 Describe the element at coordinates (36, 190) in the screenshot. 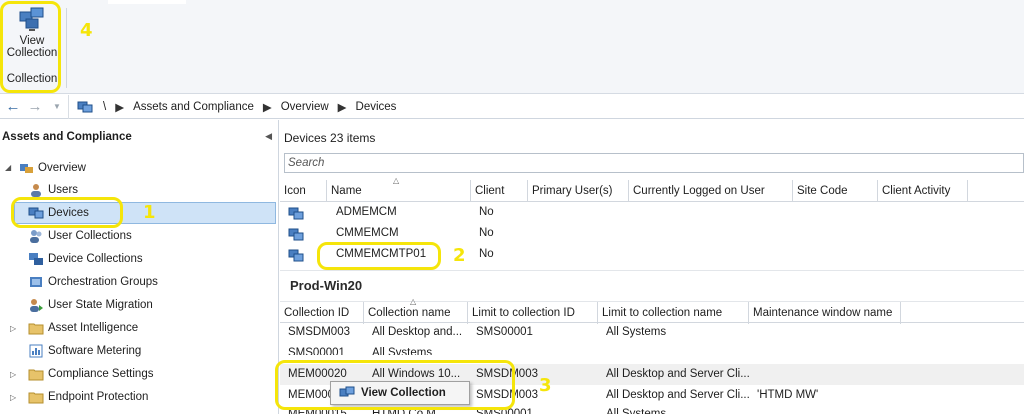

I see `users-icon` at that location.